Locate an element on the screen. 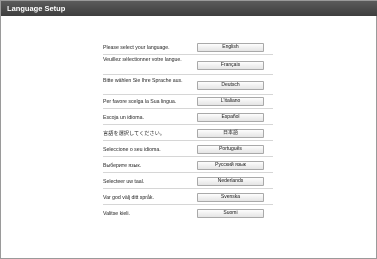  language-button-french: Français is located at coordinates (230, 65).